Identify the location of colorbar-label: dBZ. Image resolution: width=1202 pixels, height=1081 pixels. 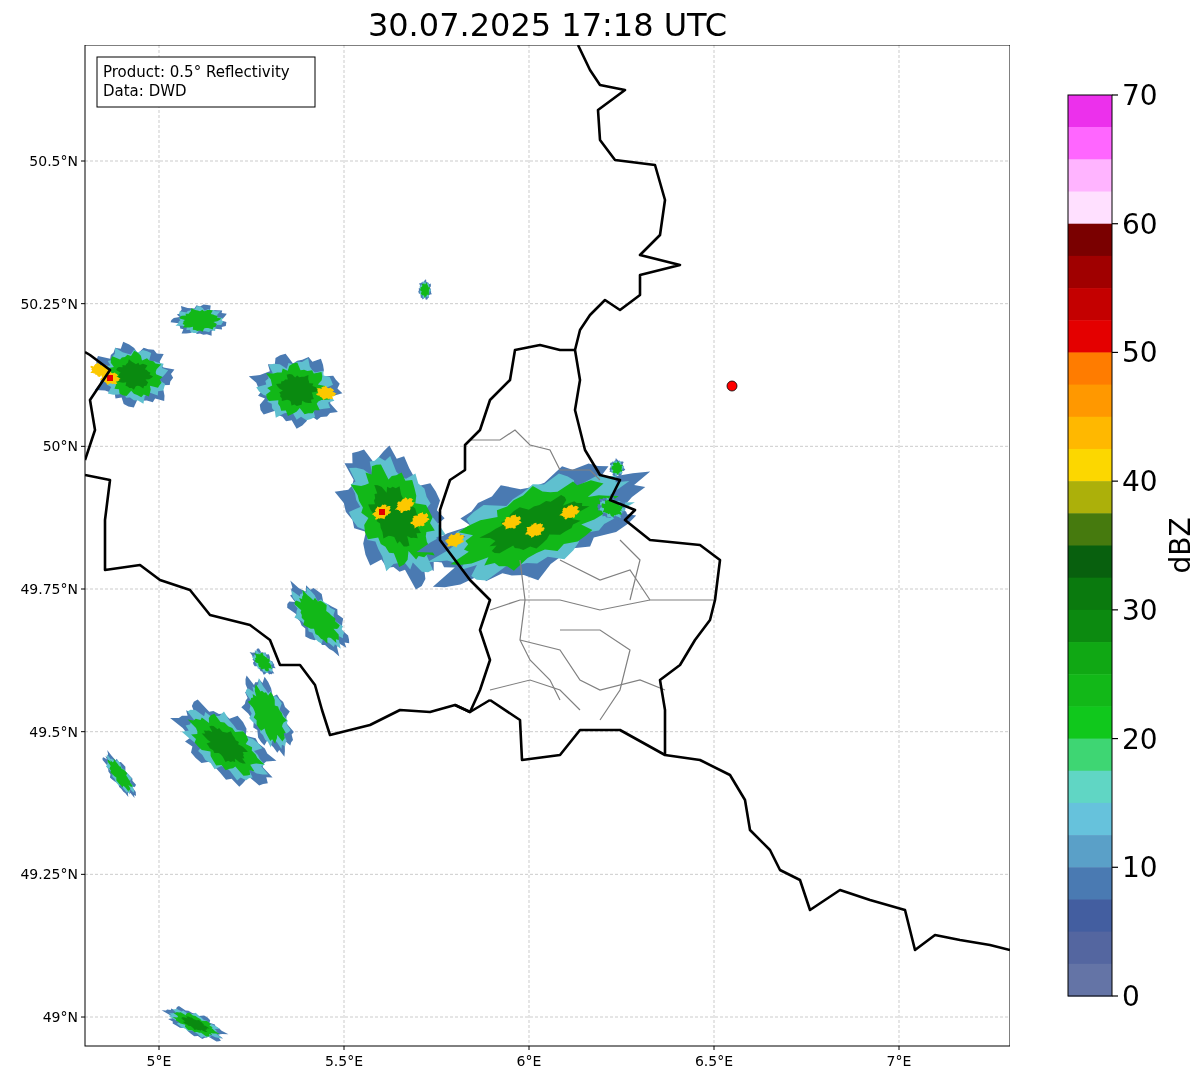
(1180, 545).